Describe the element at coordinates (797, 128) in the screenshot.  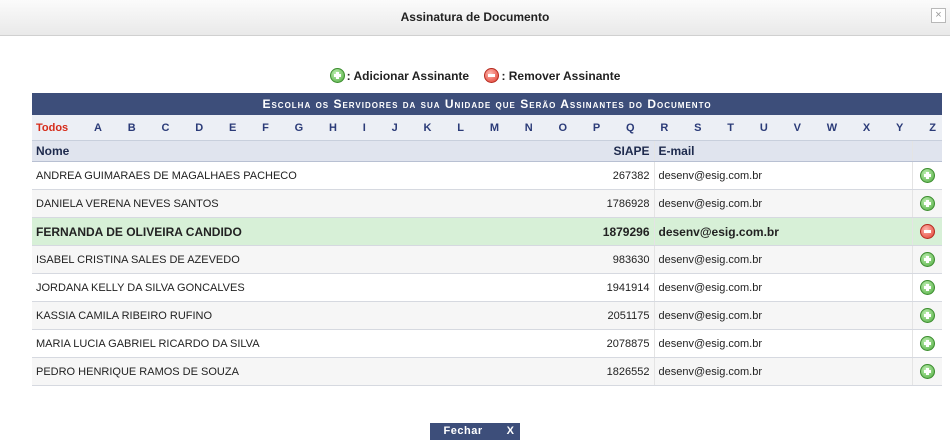
I see `letter-filter-v: V` at that location.